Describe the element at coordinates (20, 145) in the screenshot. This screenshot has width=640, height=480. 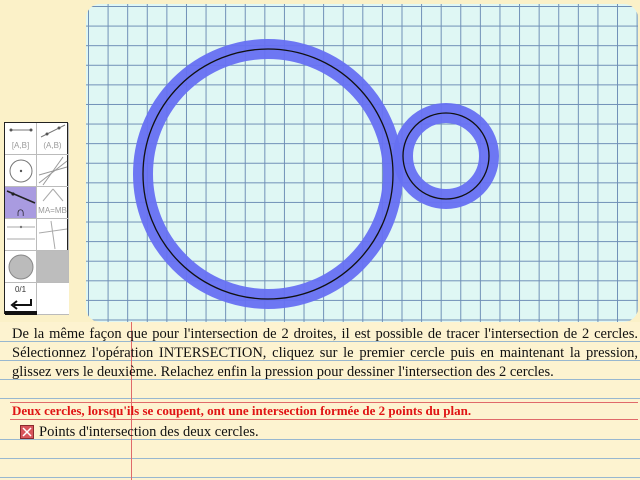
I see `tool-label: [A,B]` at that location.